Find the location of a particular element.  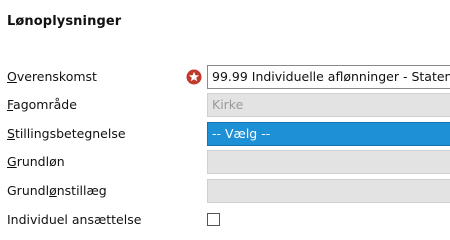

stillingsbetegnelse-label-accesskey: S is located at coordinates (11, 133).